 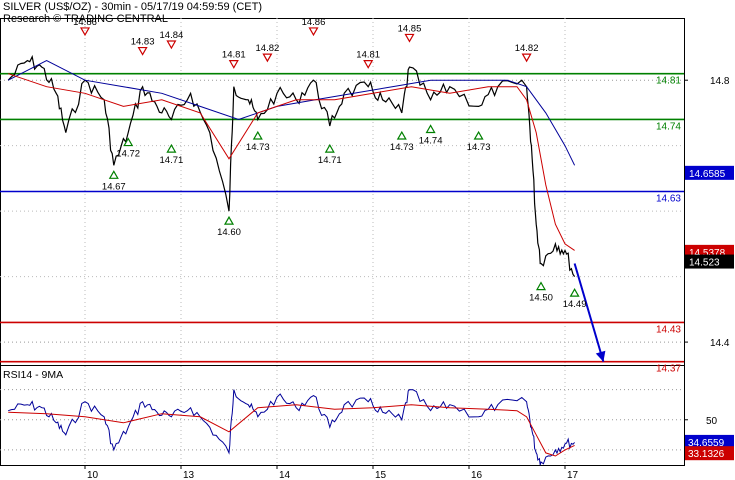 I want to click on price-axis-label: 14.8, so click(x=720, y=81).